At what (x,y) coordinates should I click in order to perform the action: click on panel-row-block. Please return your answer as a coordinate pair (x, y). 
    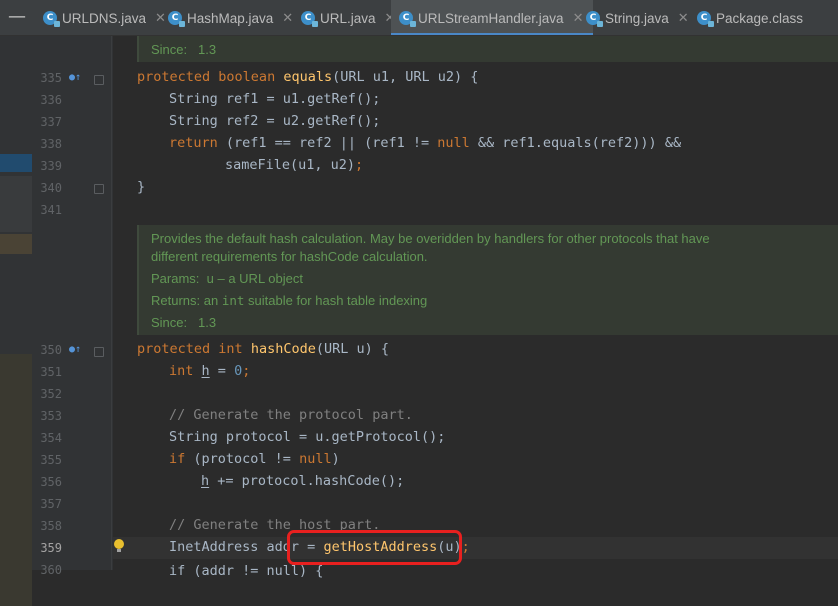
    Looking at the image, I should click on (16, 204).